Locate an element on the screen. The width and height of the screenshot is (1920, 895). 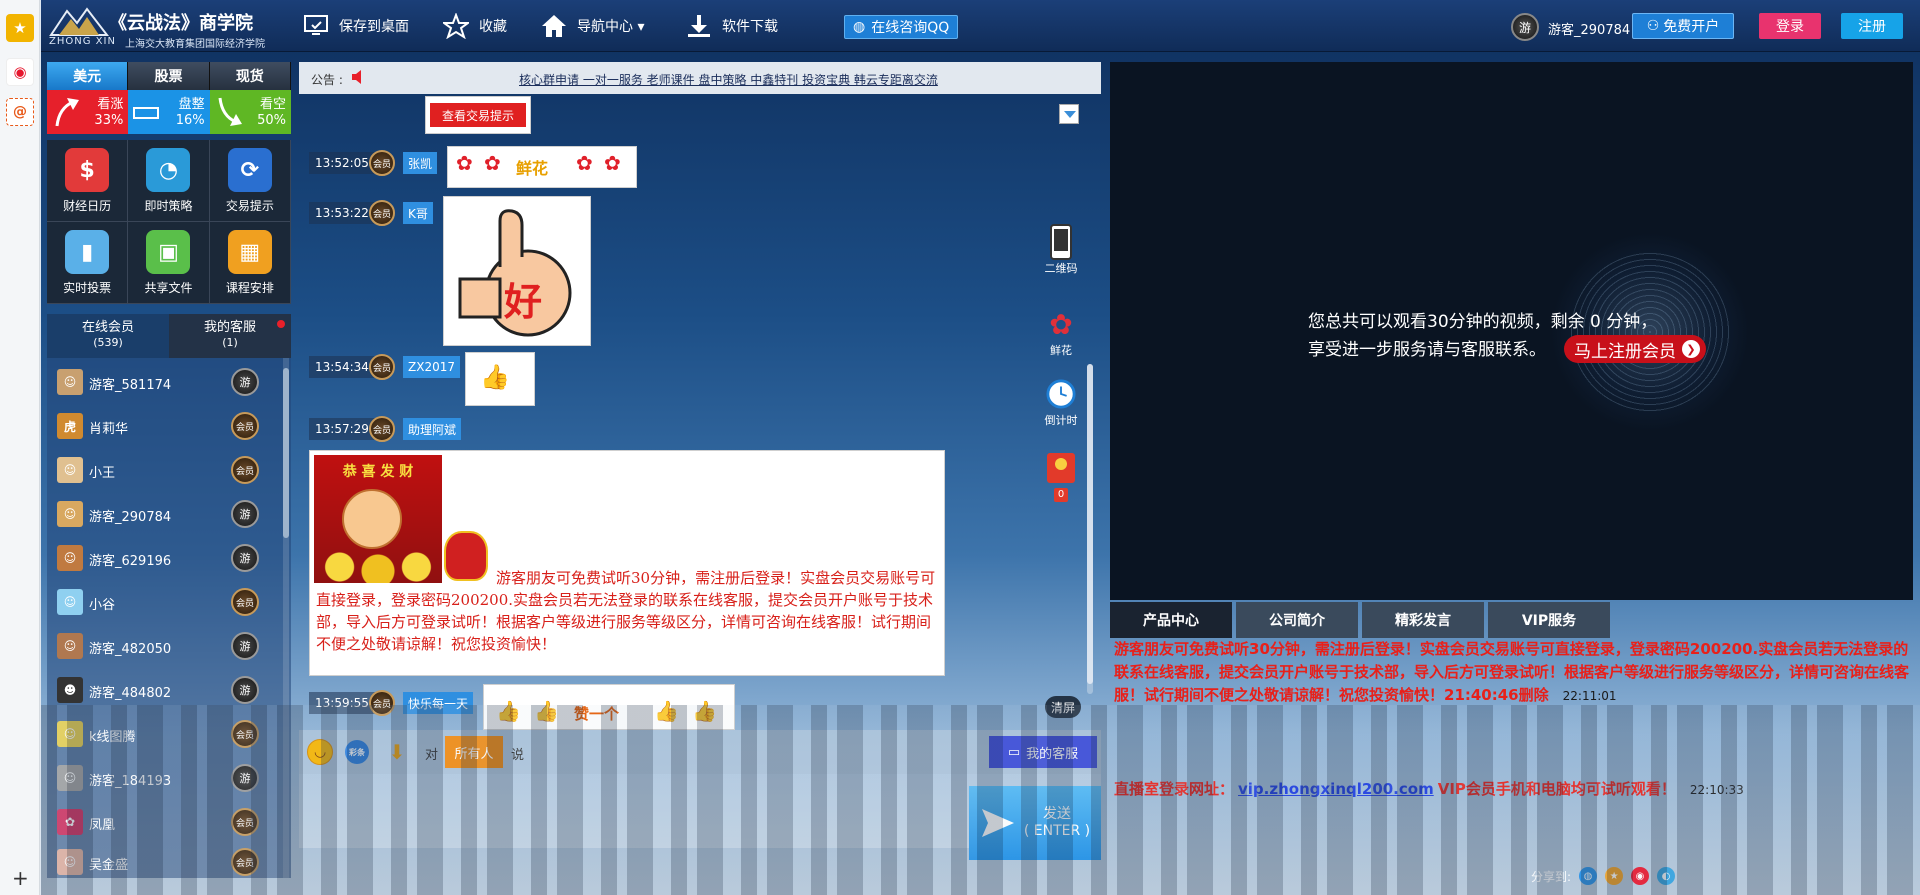
clear-screen-button: 清屏 is located at coordinates (1063, 707).